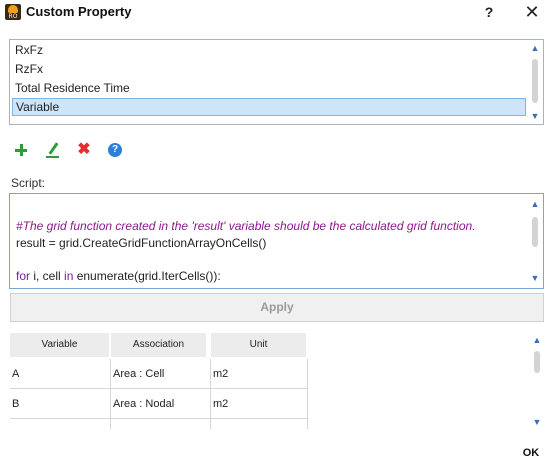 This screenshot has width=552, height=466. I want to click on table-cell-variable: C, so click(60, 424).